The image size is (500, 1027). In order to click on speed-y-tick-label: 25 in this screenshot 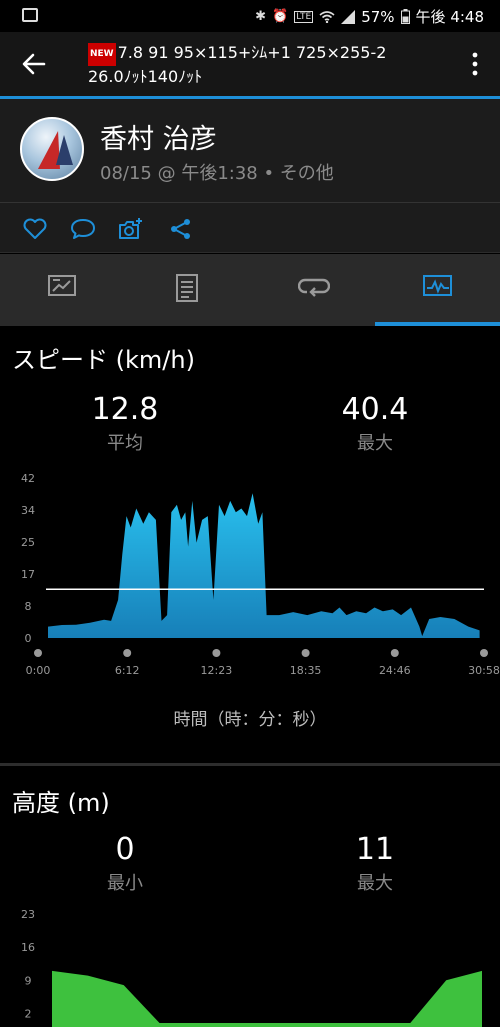, I will do `click(28, 542)`.